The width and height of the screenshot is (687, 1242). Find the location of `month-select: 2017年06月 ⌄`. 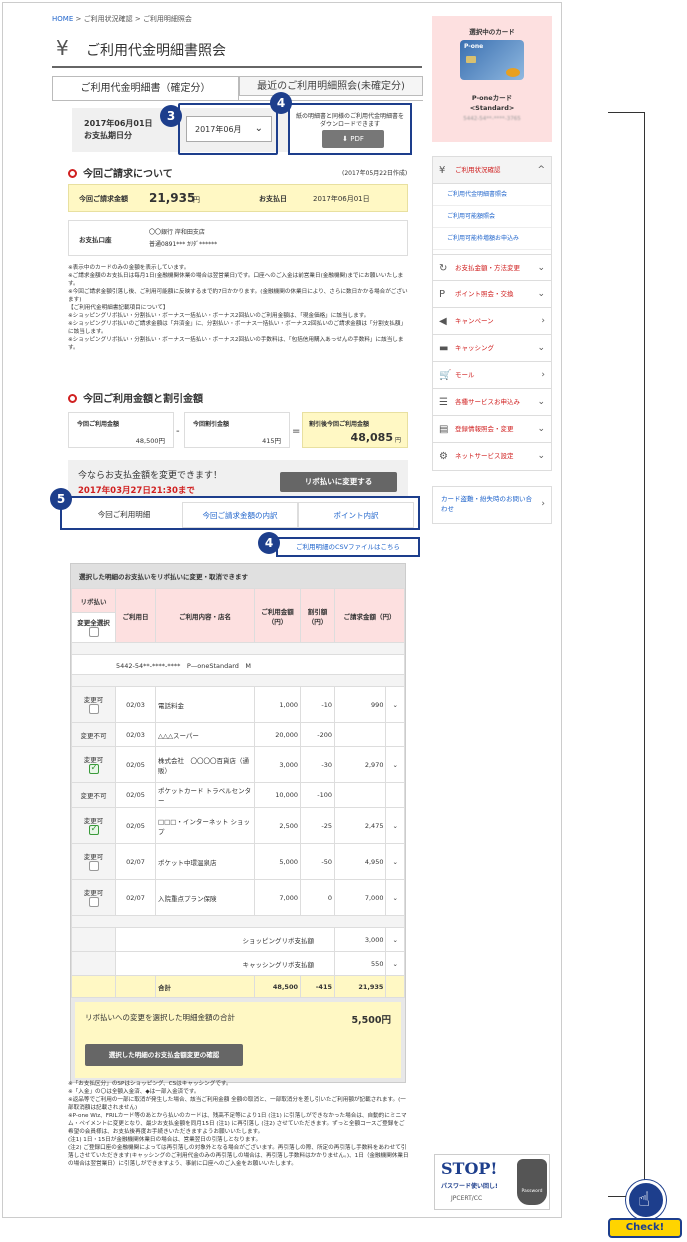

month-select: 2017年06月 ⌄ is located at coordinates (229, 129).